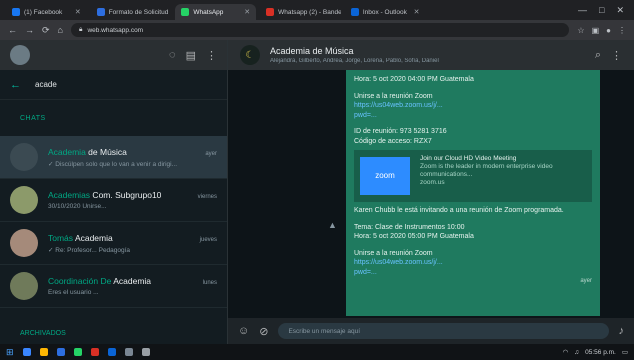  Describe the element at coordinates (67, 151) in the screenshot. I see `chat-name-highlight: Academia` at that location.